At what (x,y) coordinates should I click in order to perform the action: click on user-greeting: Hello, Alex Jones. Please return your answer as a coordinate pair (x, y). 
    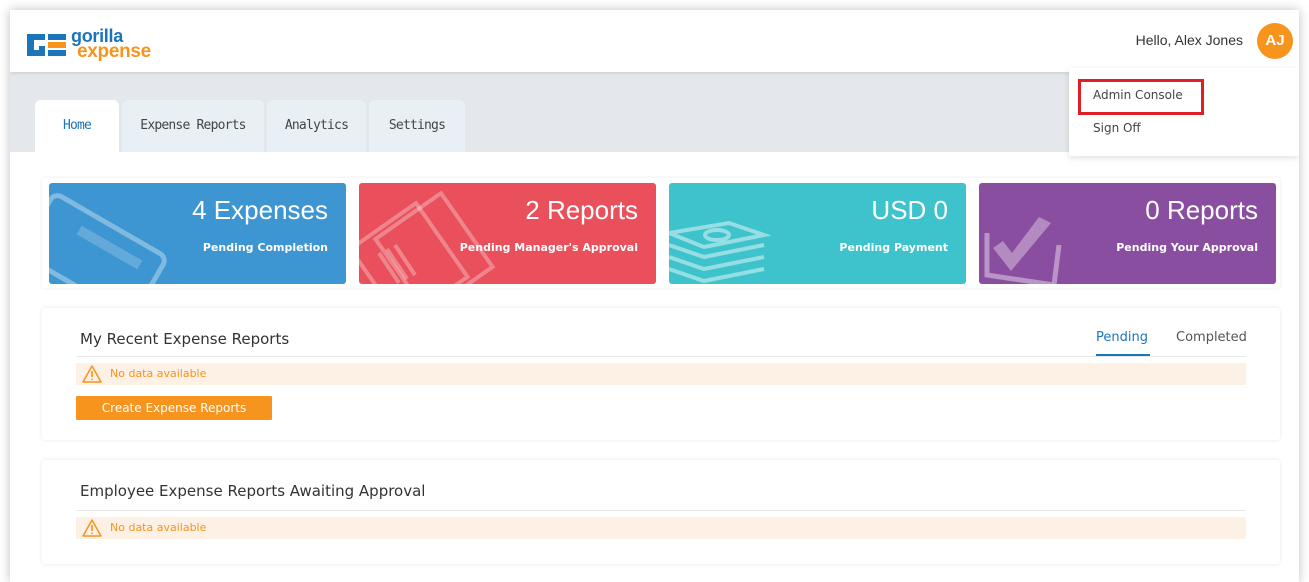
    Looking at the image, I should click on (1189, 40).